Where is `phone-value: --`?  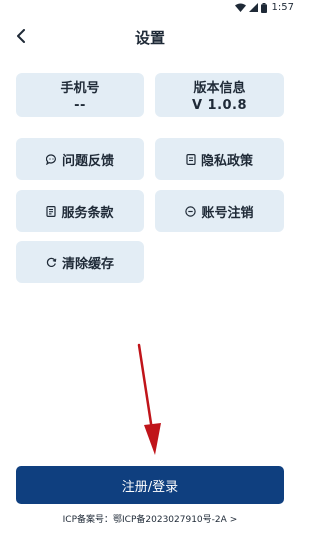
phone-value: -- is located at coordinates (80, 105).